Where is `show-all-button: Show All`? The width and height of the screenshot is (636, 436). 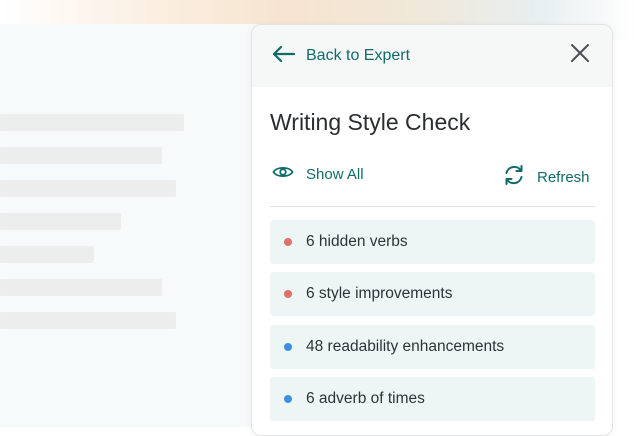
show-all-button: Show All is located at coordinates (318, 174).